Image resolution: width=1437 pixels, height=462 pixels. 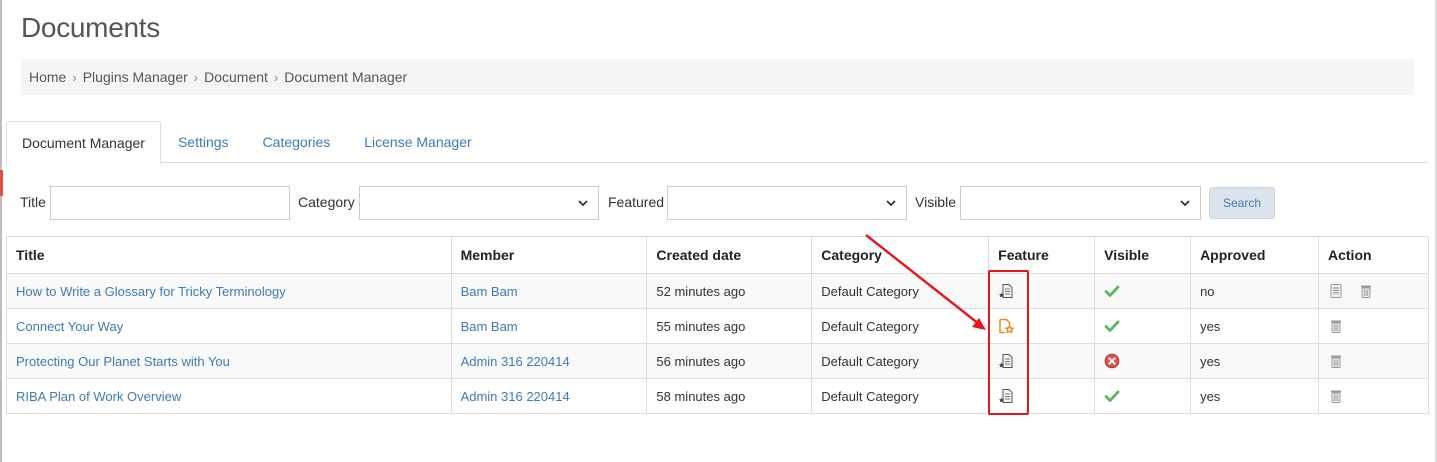 I want to click on created-date-cell: 58 minutes ago, so click(x=729, y=396).